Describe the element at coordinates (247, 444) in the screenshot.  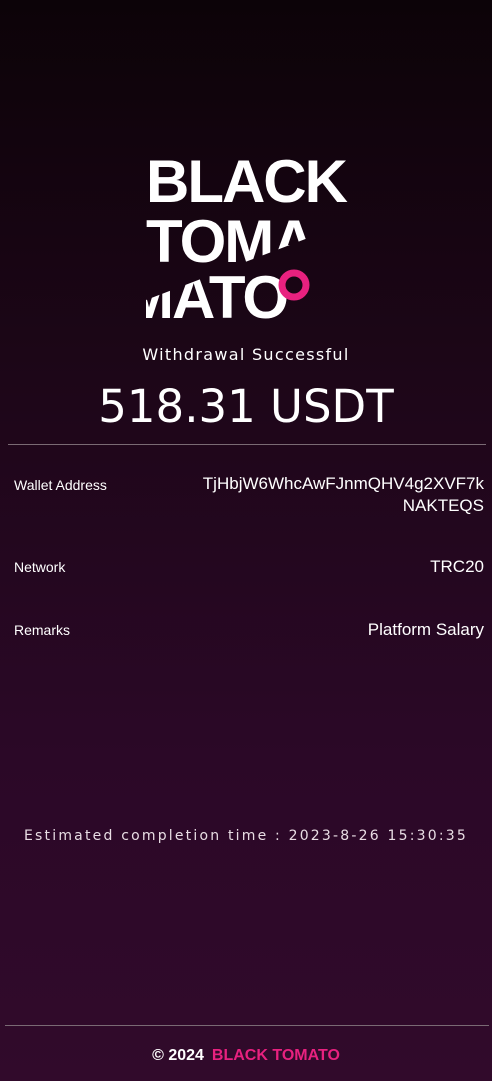
I see `top-divider` at that location.